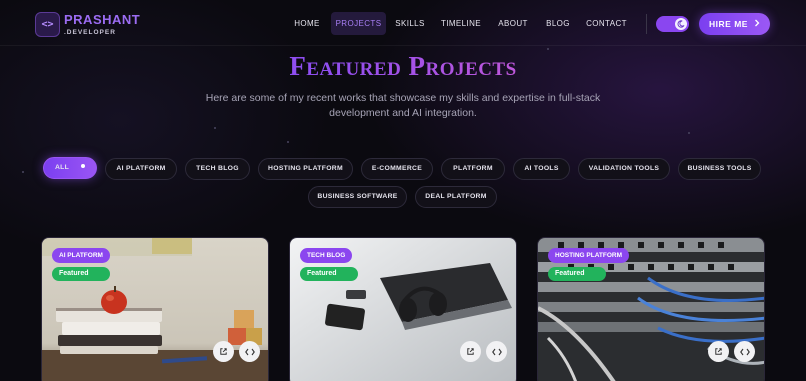  Describe the element at coordinates (307, 23) in the screenshot. I see `nav-item-home: HOME` at that location.